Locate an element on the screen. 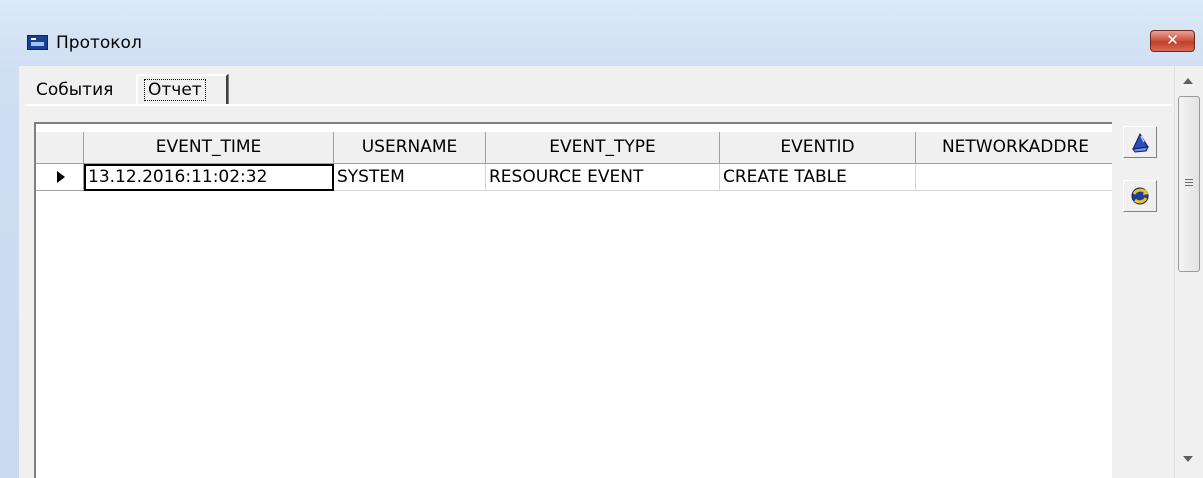 The width and height of the screenshot is (1203, 478). tab-divider is located at coordinates (599, 106).